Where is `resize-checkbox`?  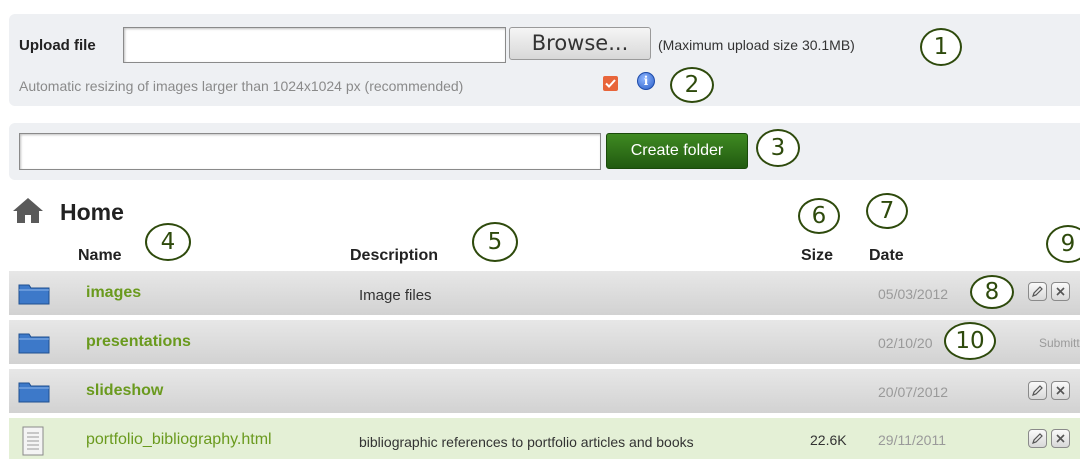 resize-checkbox is located at coordinates (610, 83).